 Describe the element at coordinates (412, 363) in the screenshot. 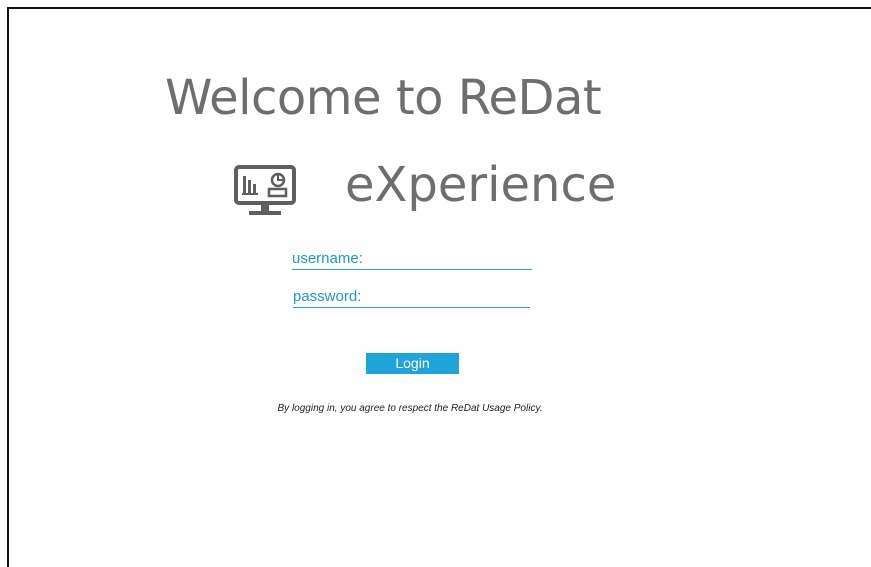

I see `login-button: Login` at that location.